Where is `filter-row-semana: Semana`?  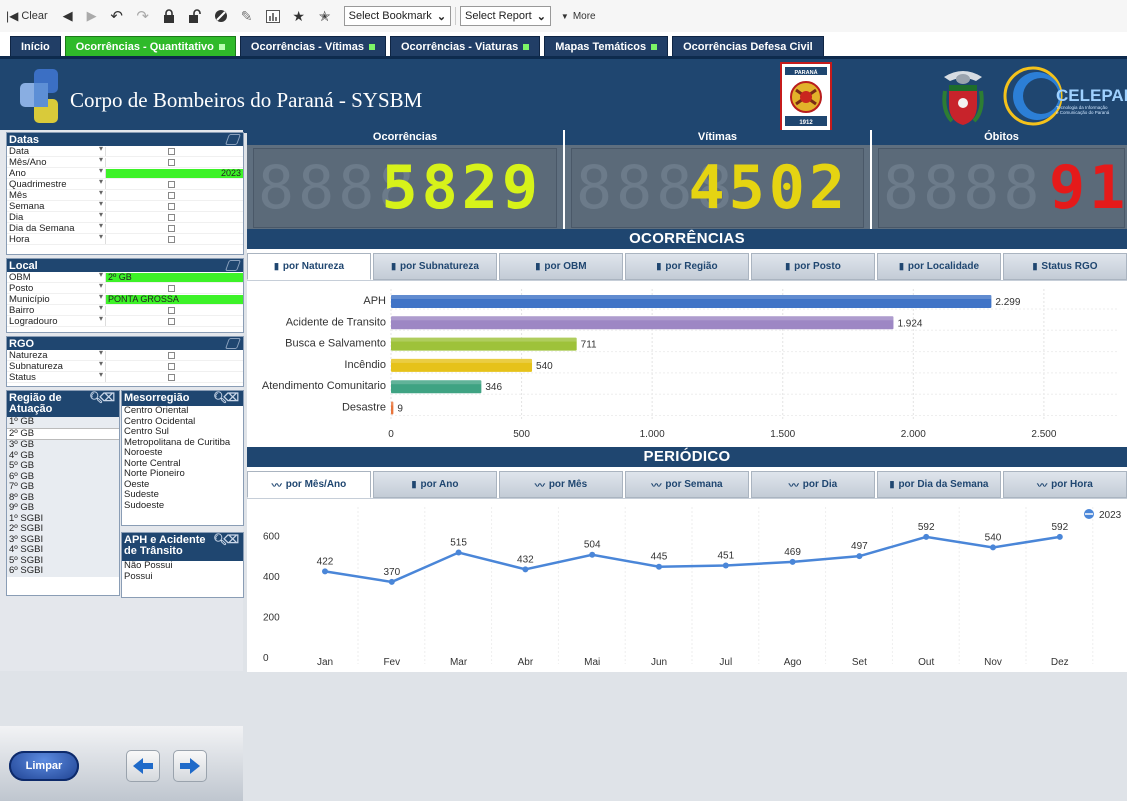 filter-row-semana: Semana is located at coordinates (125, 205).